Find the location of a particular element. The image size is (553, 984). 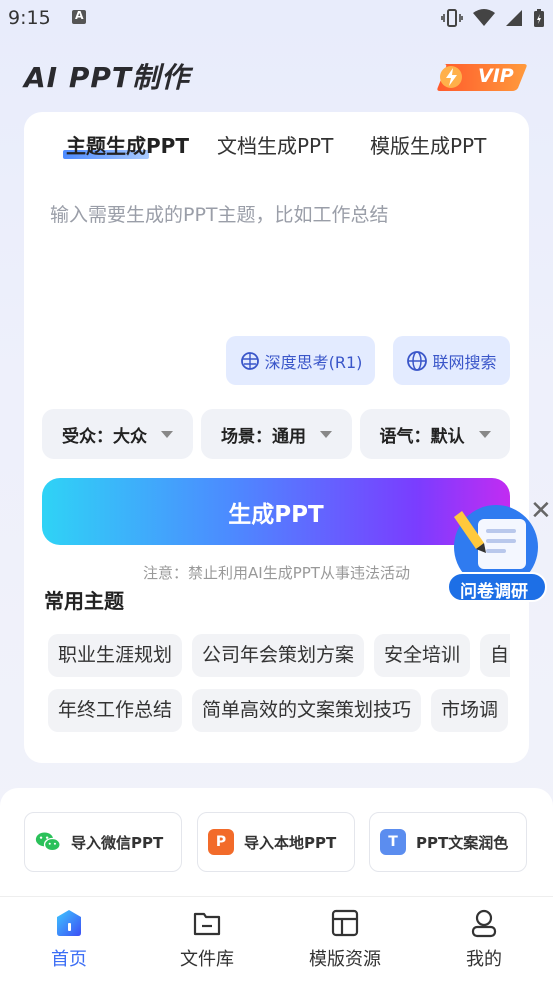

nav-profile: 我的 is located at coordinates (484, 939).